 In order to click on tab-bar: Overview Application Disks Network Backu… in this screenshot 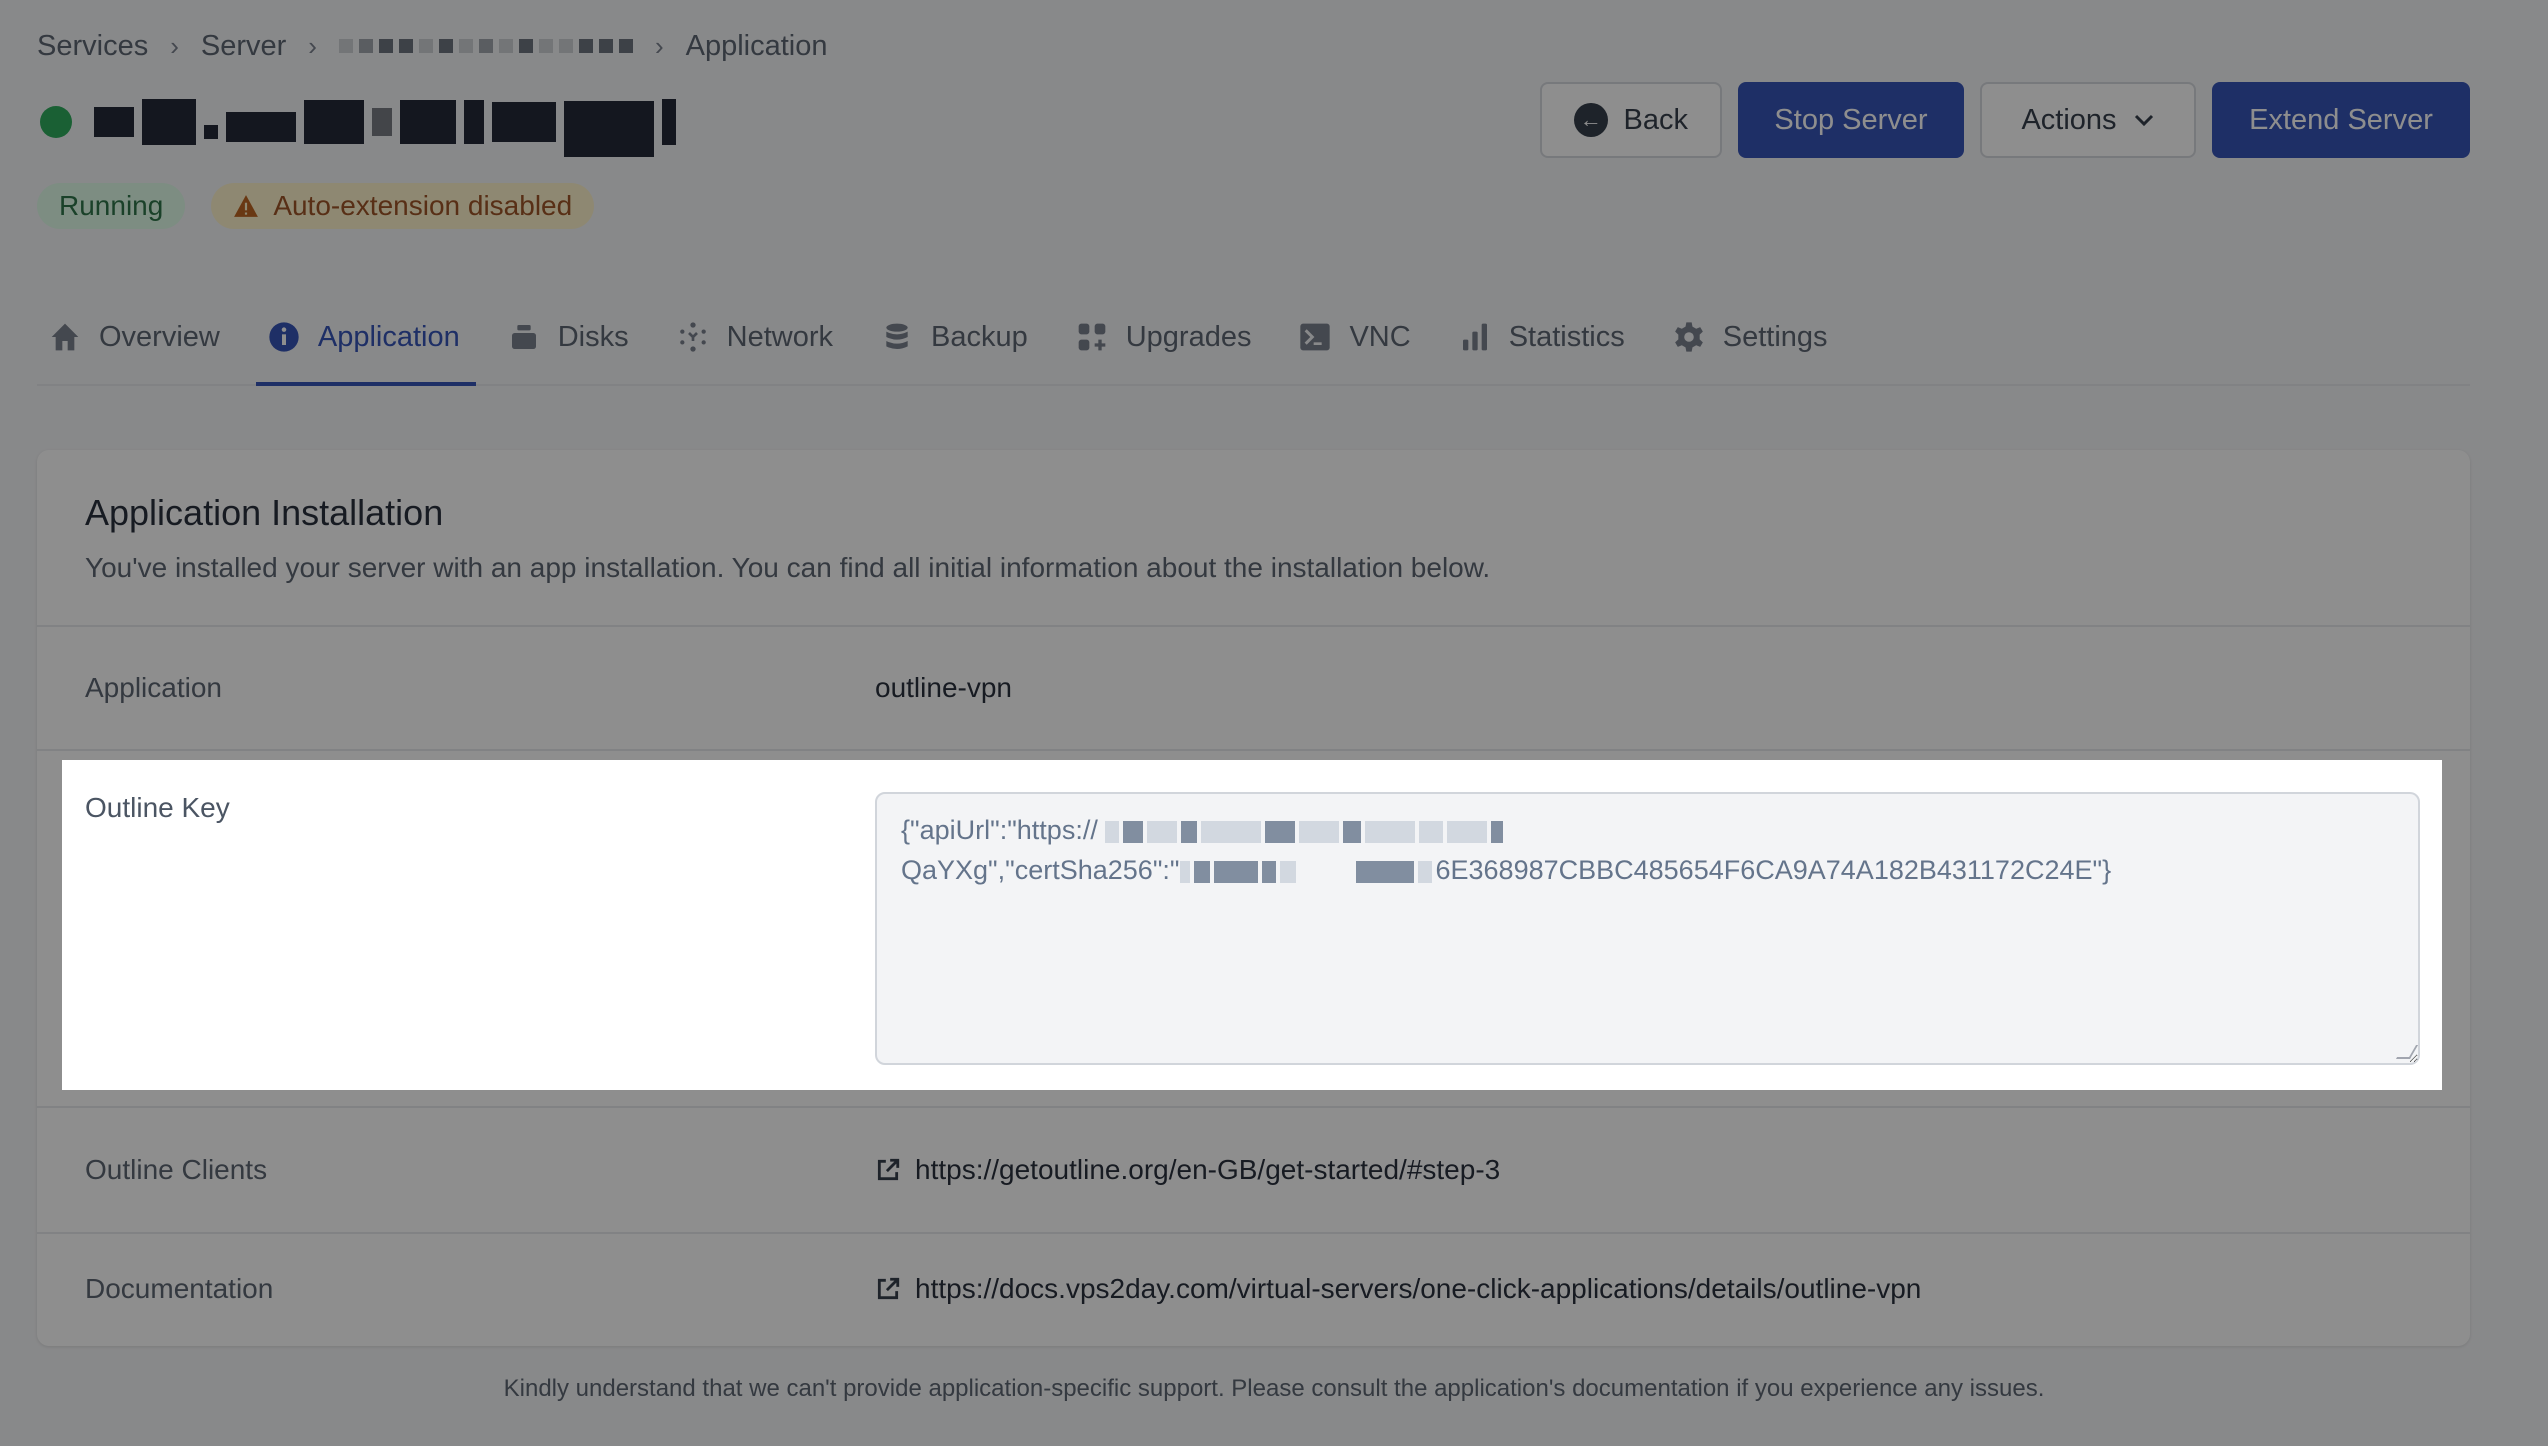, I will do `click(1253, 338)`.